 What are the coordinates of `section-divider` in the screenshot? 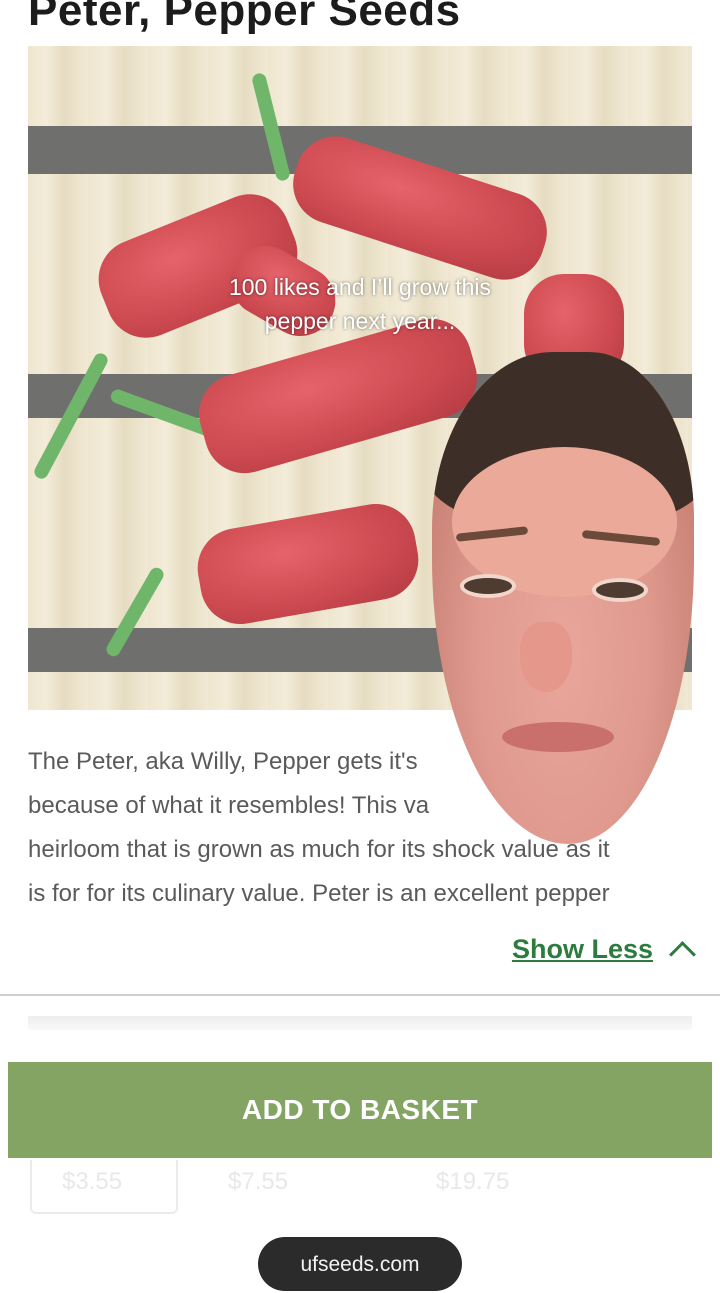 It's located at (360, 995).